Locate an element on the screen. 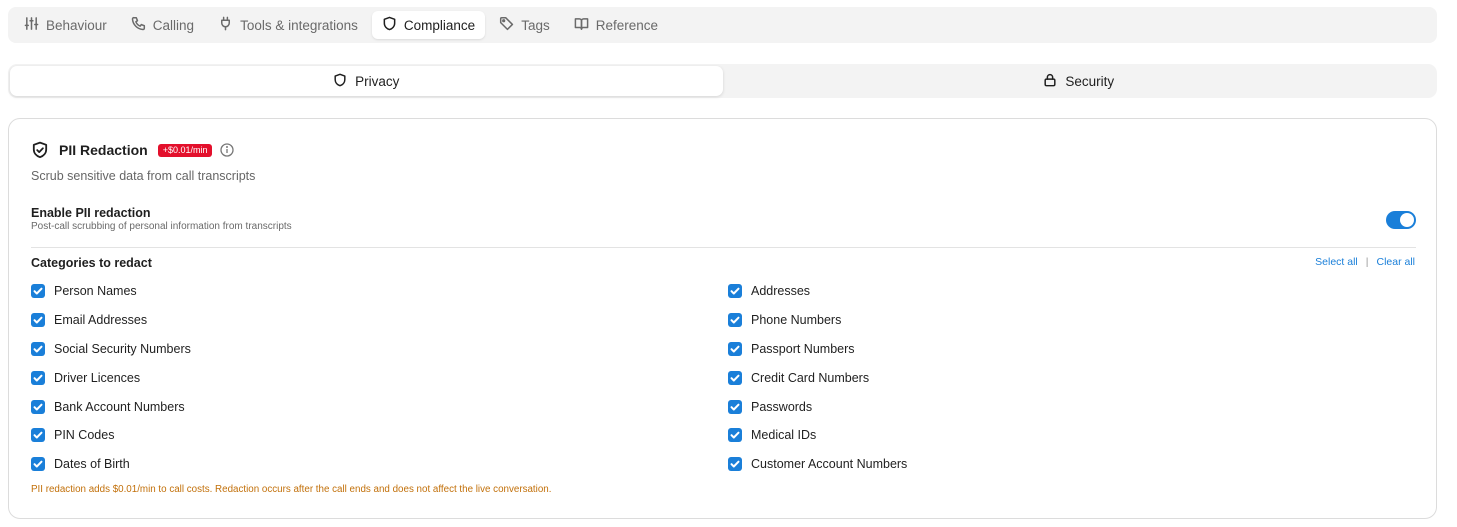  category-checkbox-row: Passwords is located at coordinates (817, 406).